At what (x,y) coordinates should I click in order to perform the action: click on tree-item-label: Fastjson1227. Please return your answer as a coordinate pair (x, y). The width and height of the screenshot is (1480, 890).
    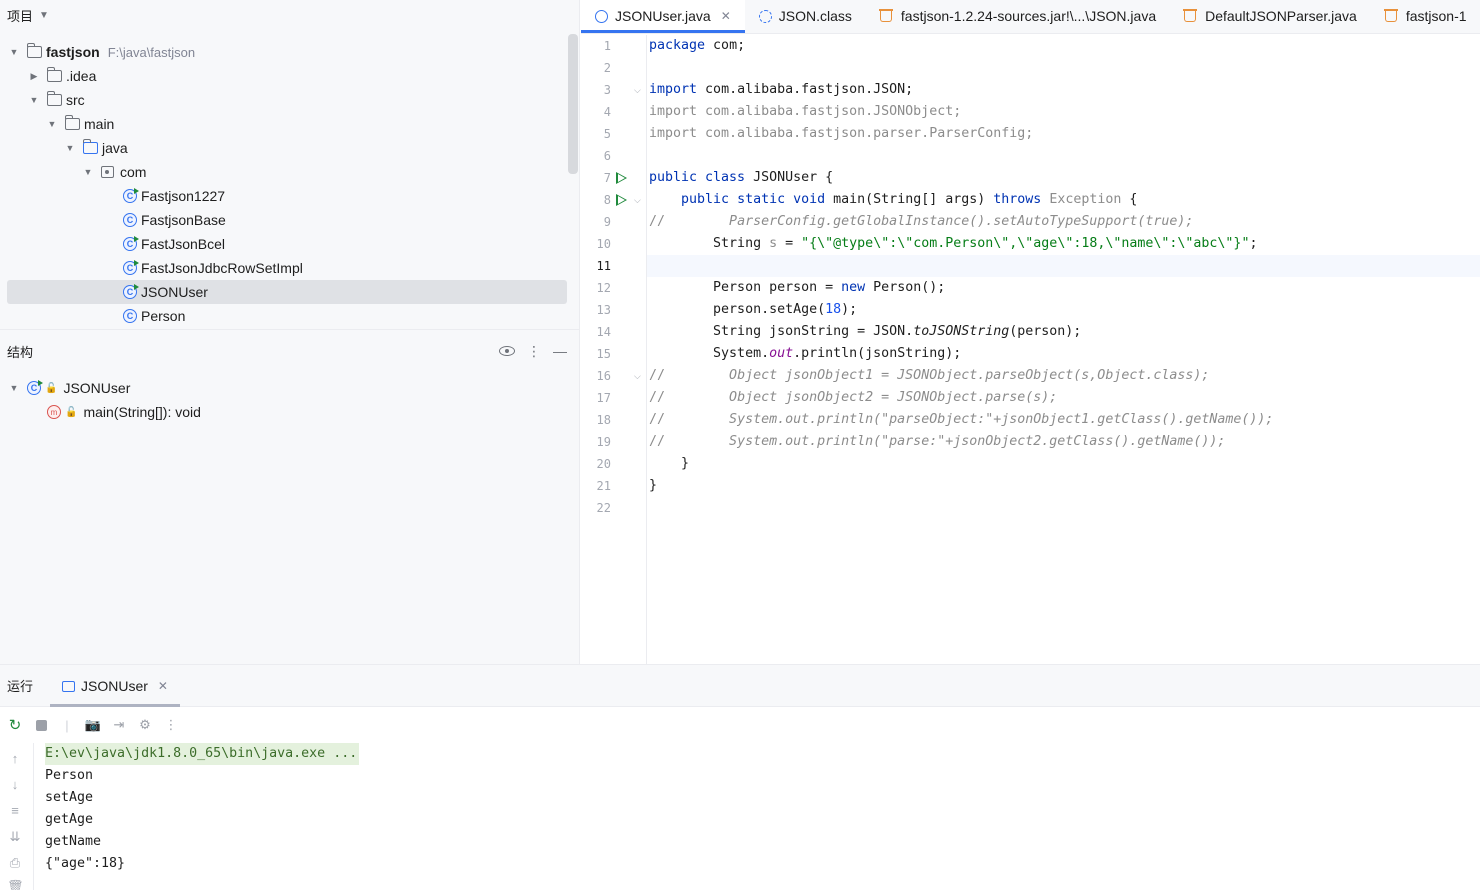
    Looking at the image, I should click on (183, 196).